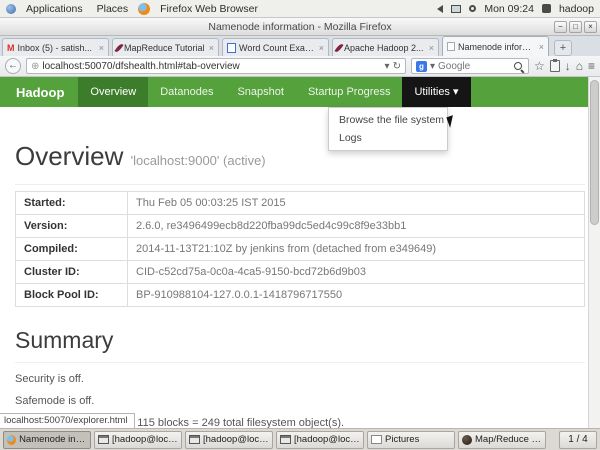  I want to click on back-button: ←, so click(13, 66).